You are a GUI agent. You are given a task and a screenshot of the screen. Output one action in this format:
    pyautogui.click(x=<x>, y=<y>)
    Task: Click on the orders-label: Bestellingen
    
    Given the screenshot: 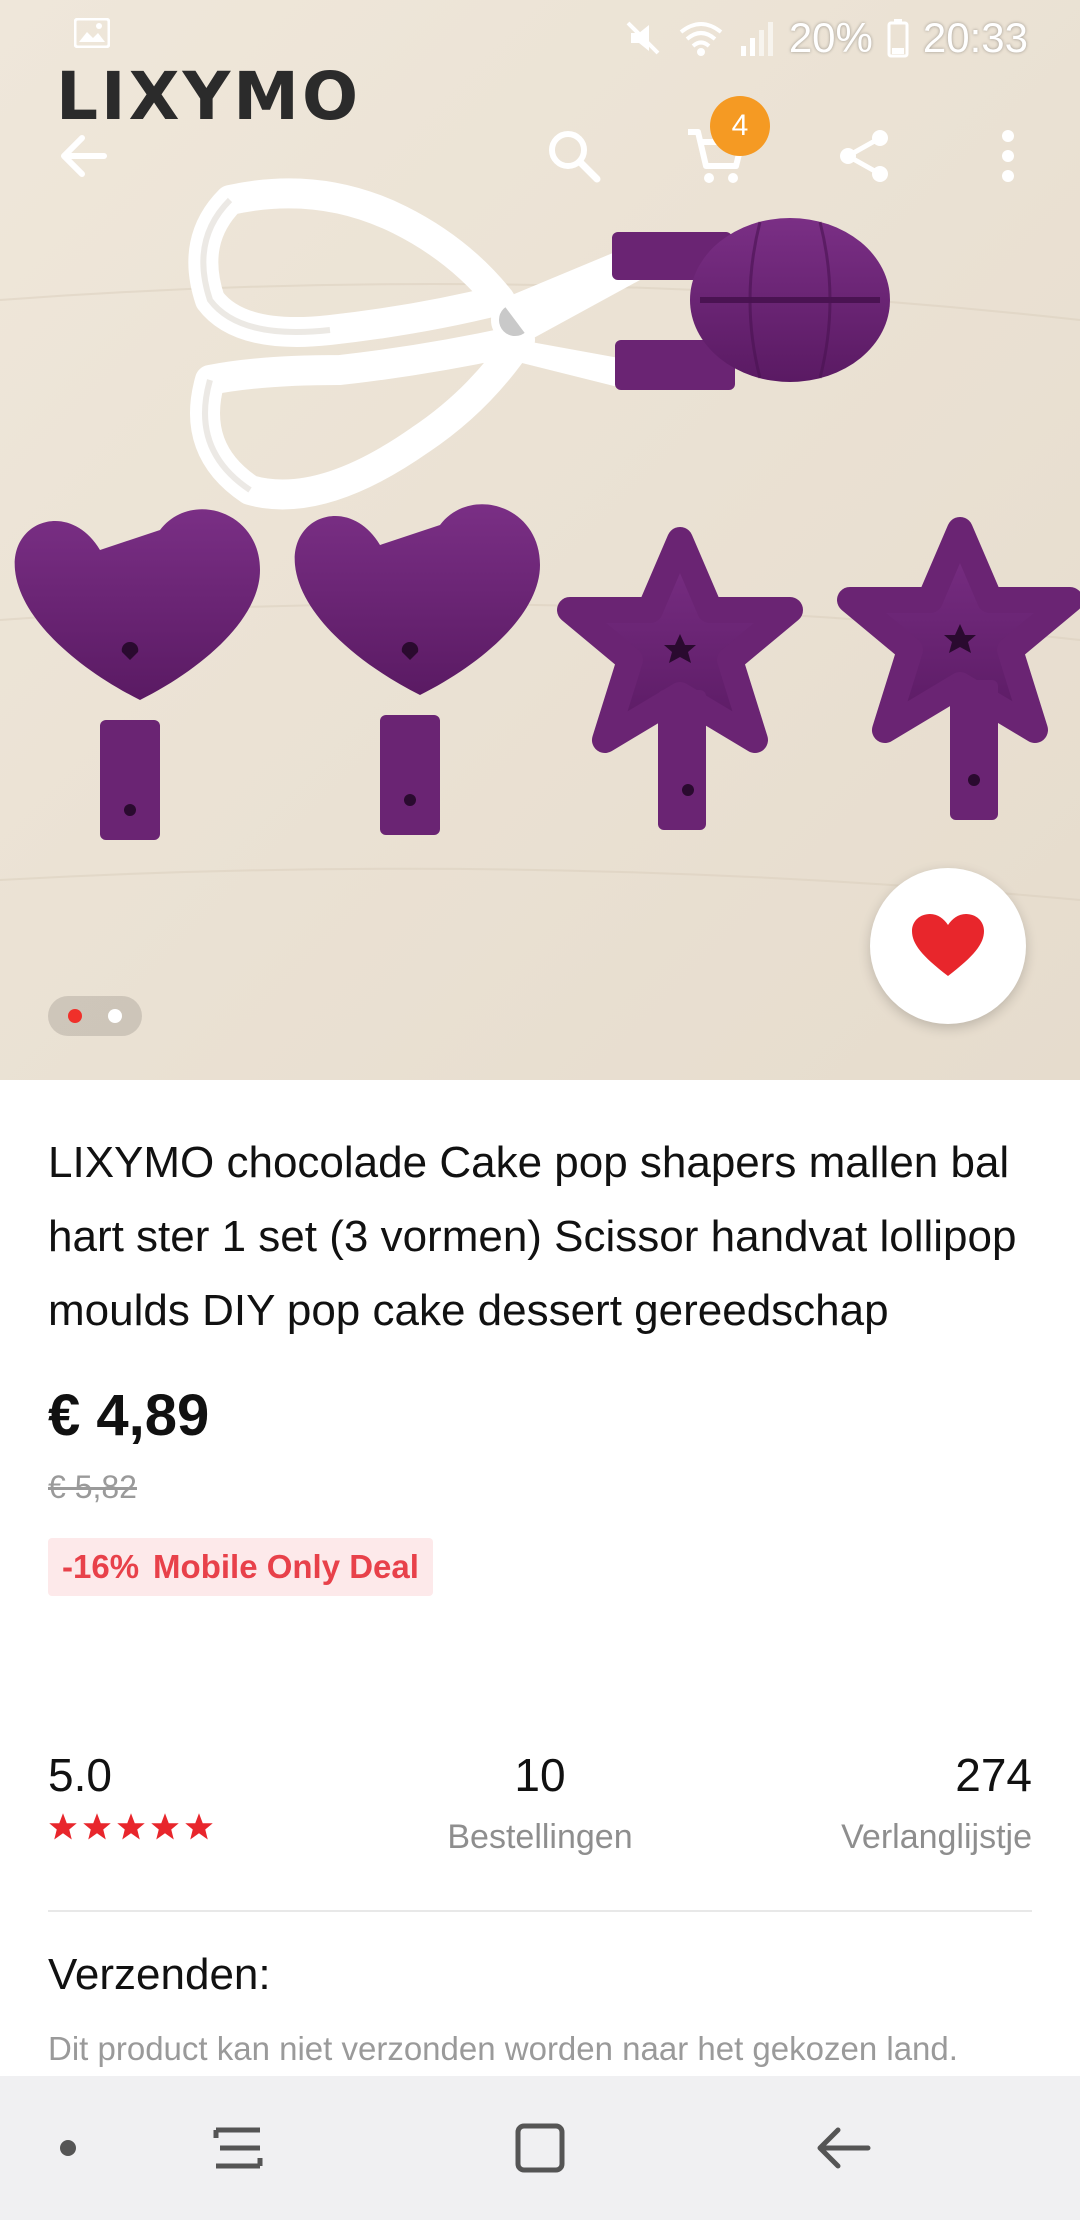 What is the action you would take?
    pyautogui.click(x=540, y=1837)
    